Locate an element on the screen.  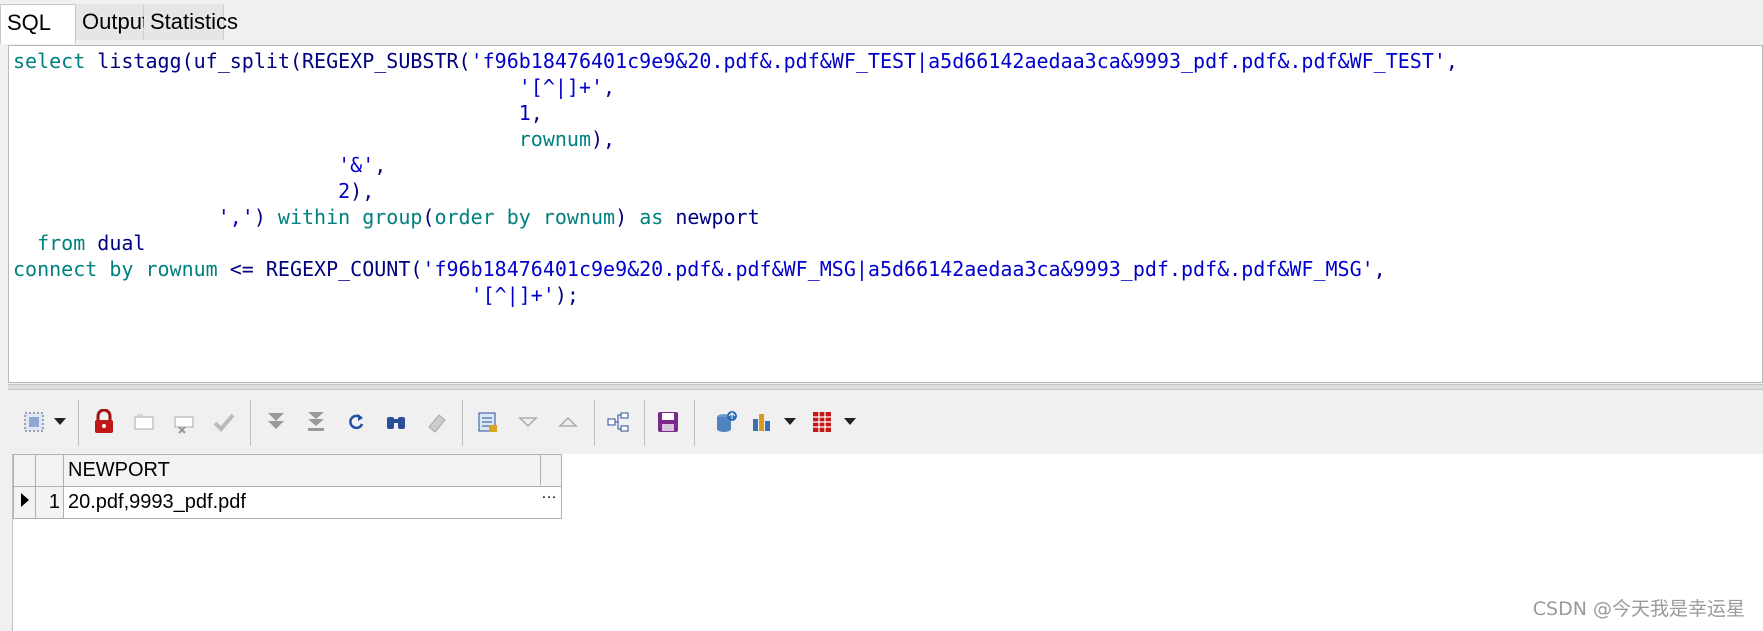
find-icon is located at coordinates (396, 422).